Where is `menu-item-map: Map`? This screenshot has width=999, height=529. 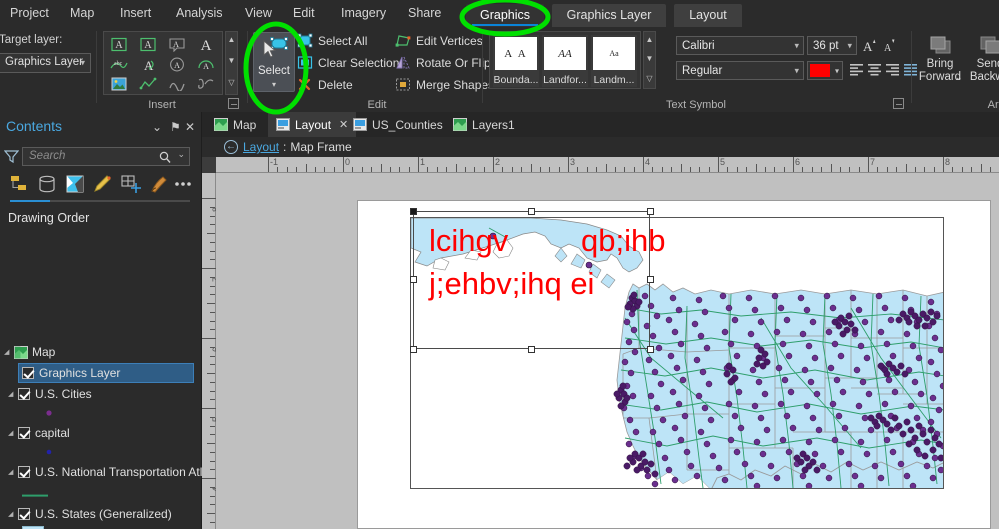 menu-item-map: Map is located at coordinates (82, 13).